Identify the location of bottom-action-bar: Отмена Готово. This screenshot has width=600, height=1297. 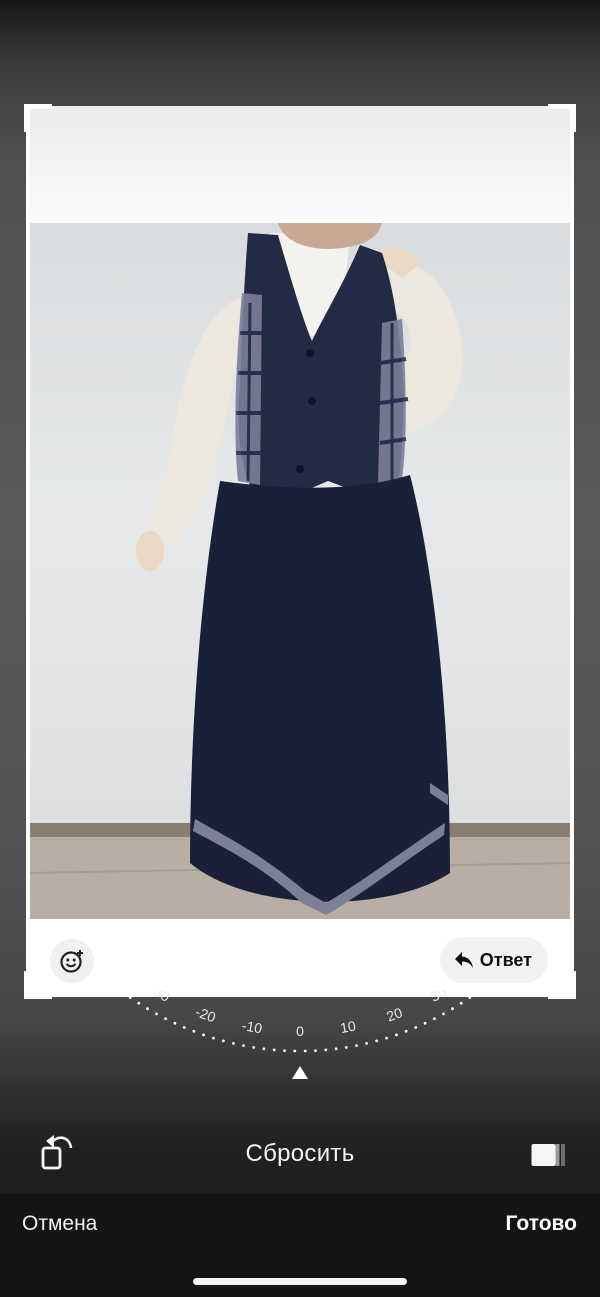
(300, 1245).